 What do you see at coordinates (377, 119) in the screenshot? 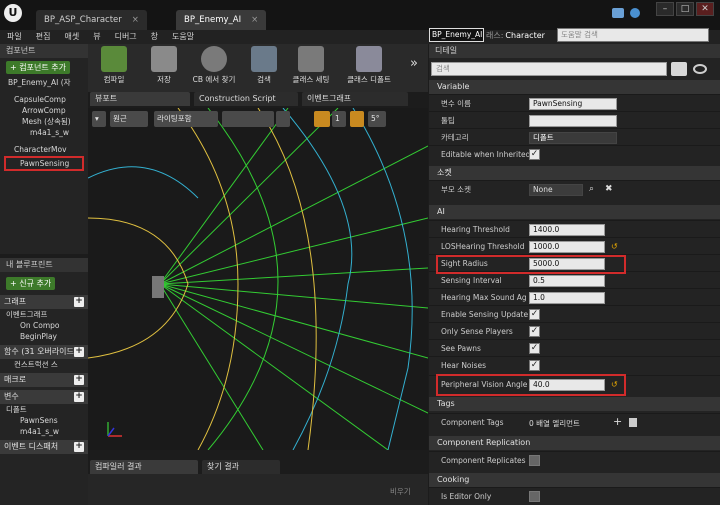
I see `rotation-angle: 5°` at bounding box center [377, 119].